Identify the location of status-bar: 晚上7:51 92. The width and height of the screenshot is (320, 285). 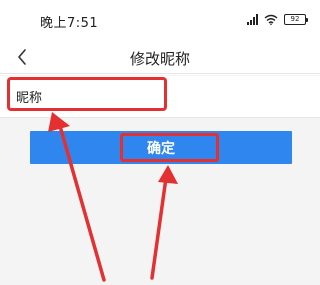
(160, 20).